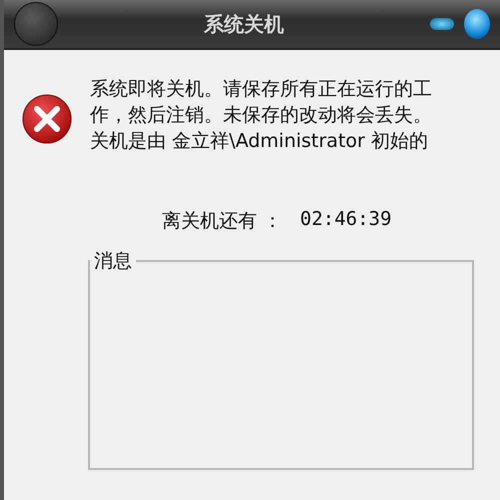 This screenshot has height=500, width=500. I want to click on group-label: 消息, so click(113, 261).